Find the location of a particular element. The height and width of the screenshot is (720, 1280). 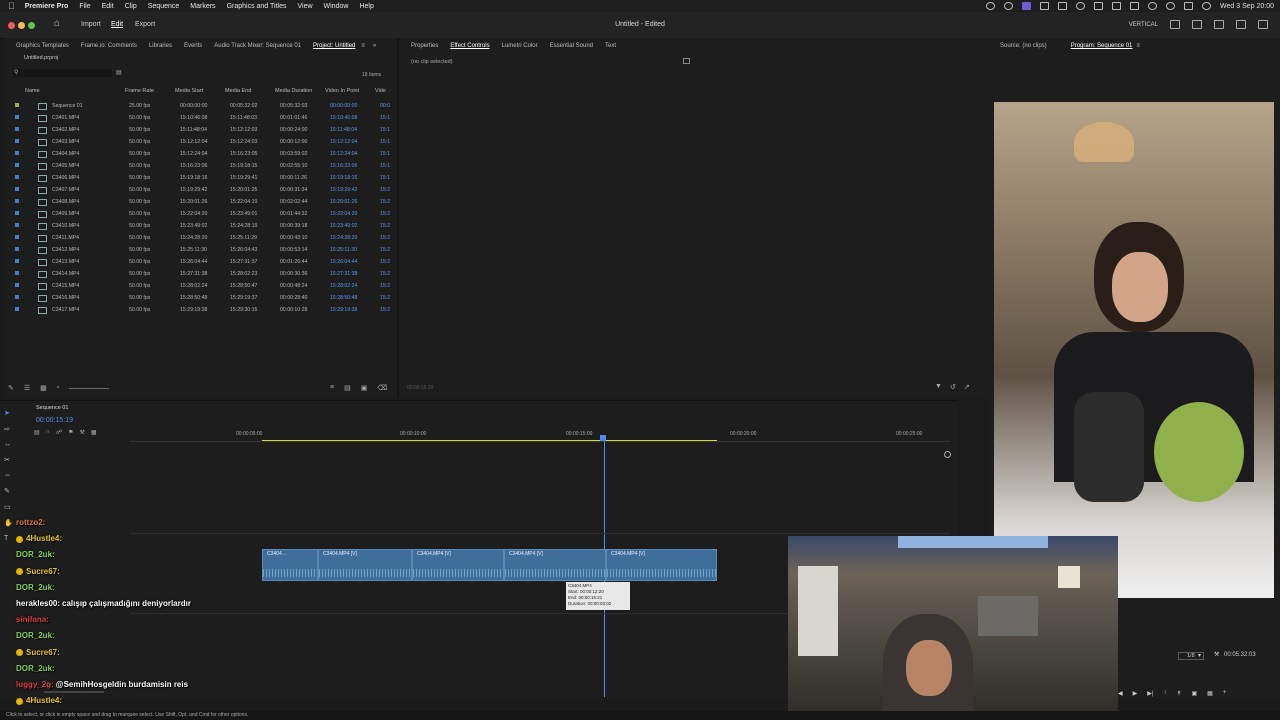

siri-icon is located at coordinates (1207, 6).